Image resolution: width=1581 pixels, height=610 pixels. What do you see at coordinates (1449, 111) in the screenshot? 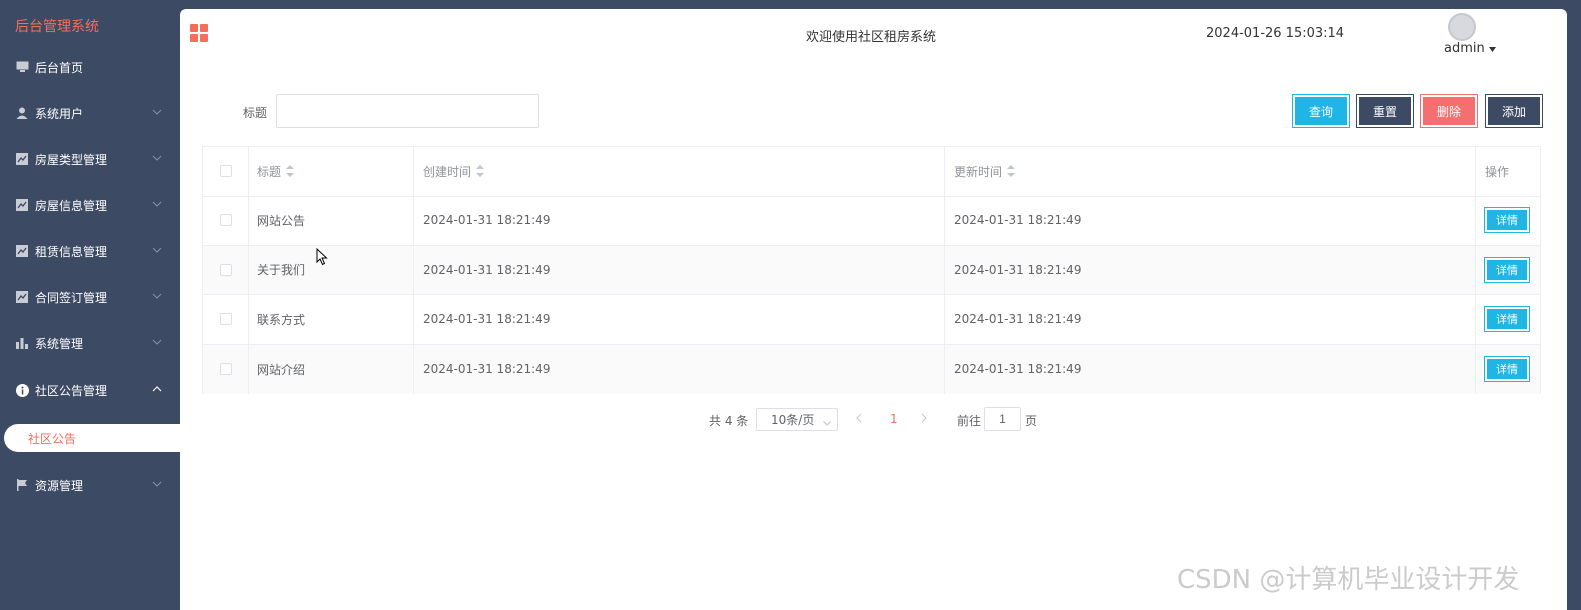
I see `delete-button: 删除` at bounding box center [1449, 111].